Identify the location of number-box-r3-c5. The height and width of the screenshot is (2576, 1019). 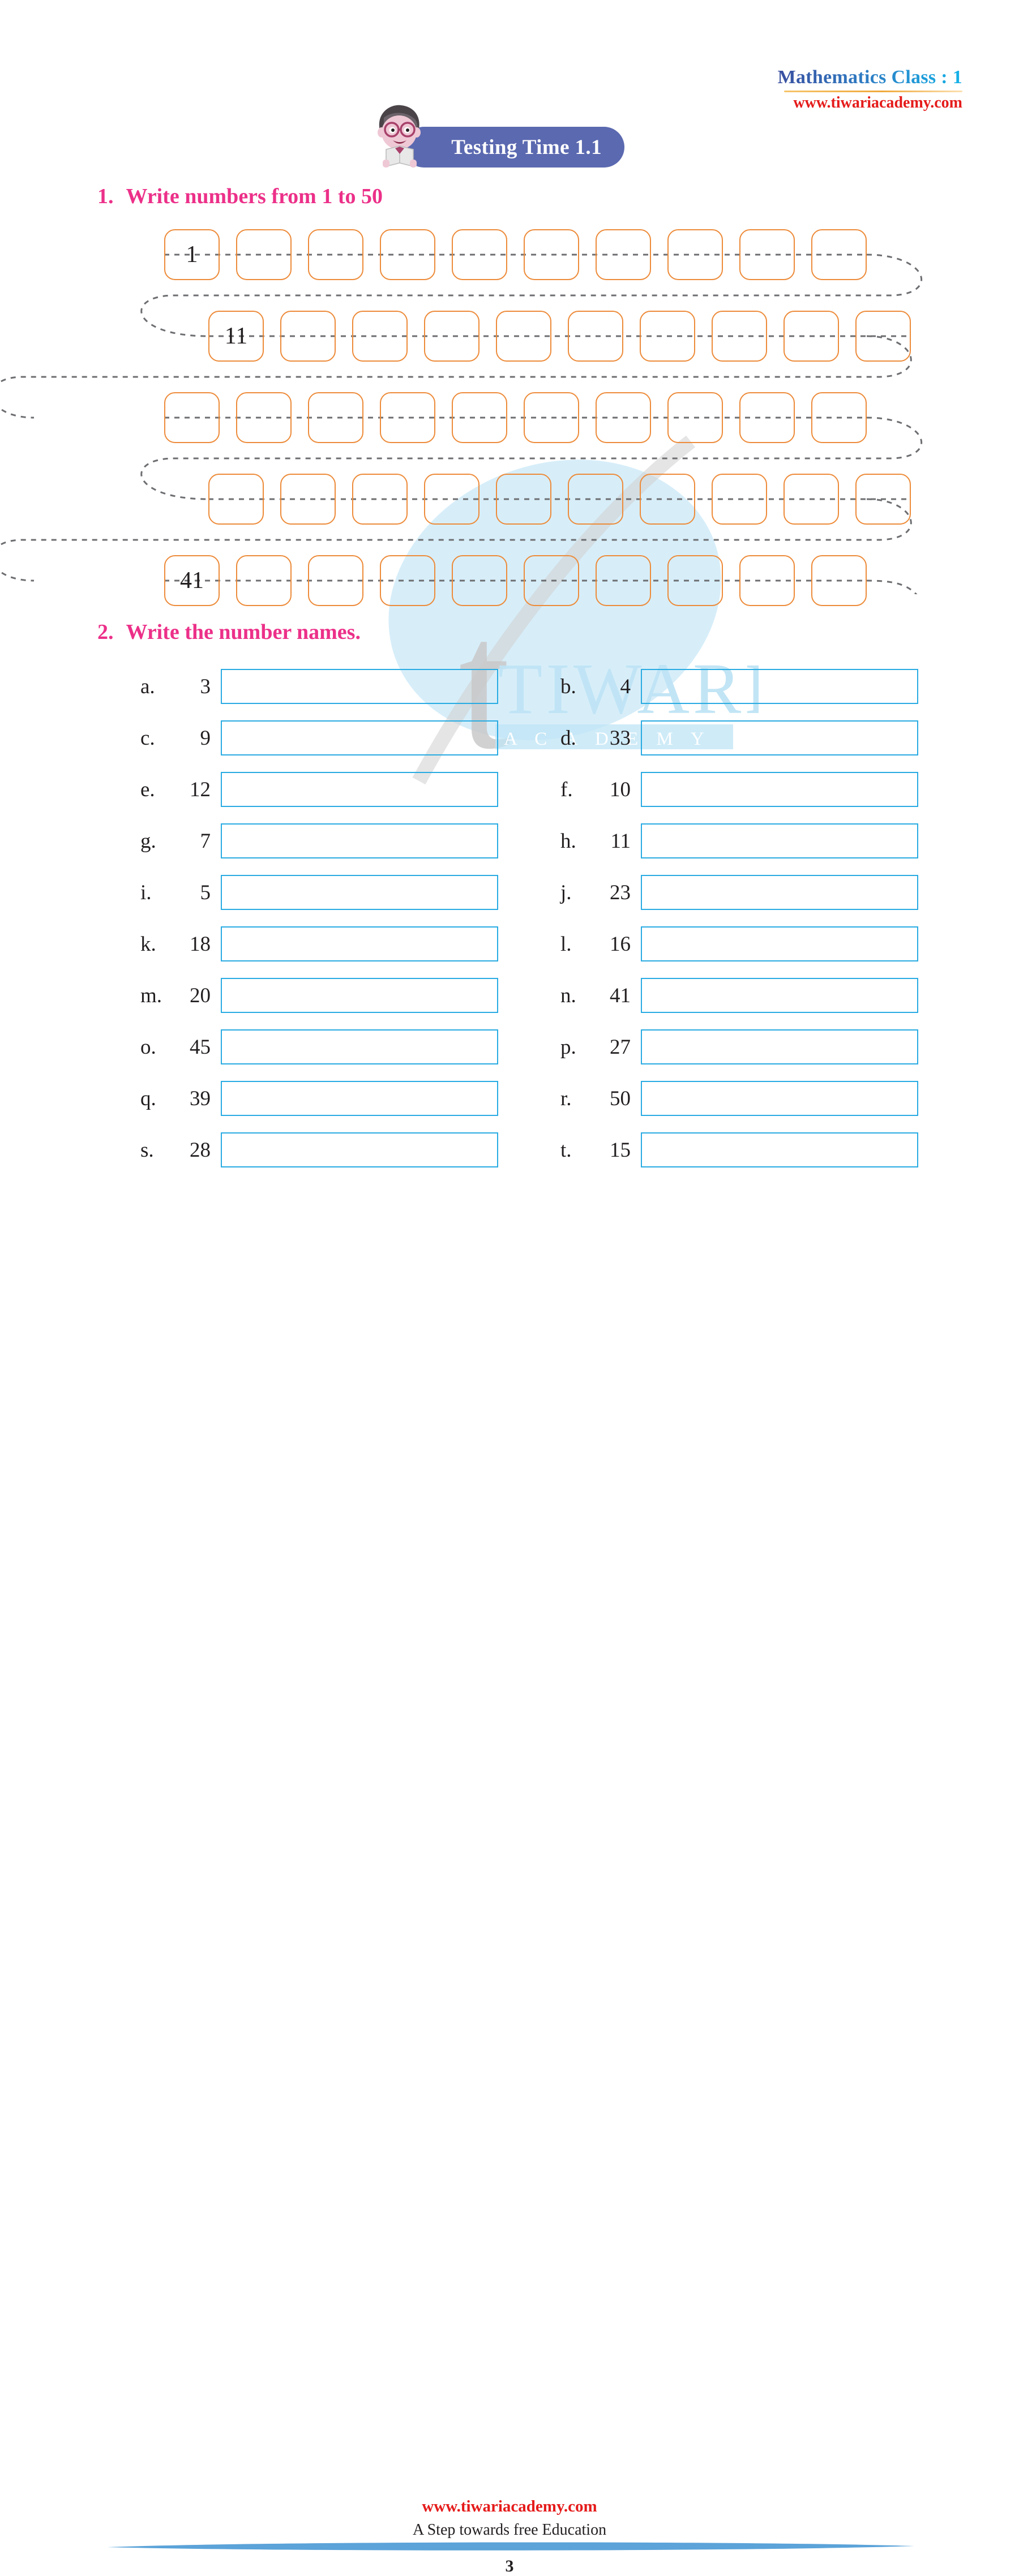
(595, 499).